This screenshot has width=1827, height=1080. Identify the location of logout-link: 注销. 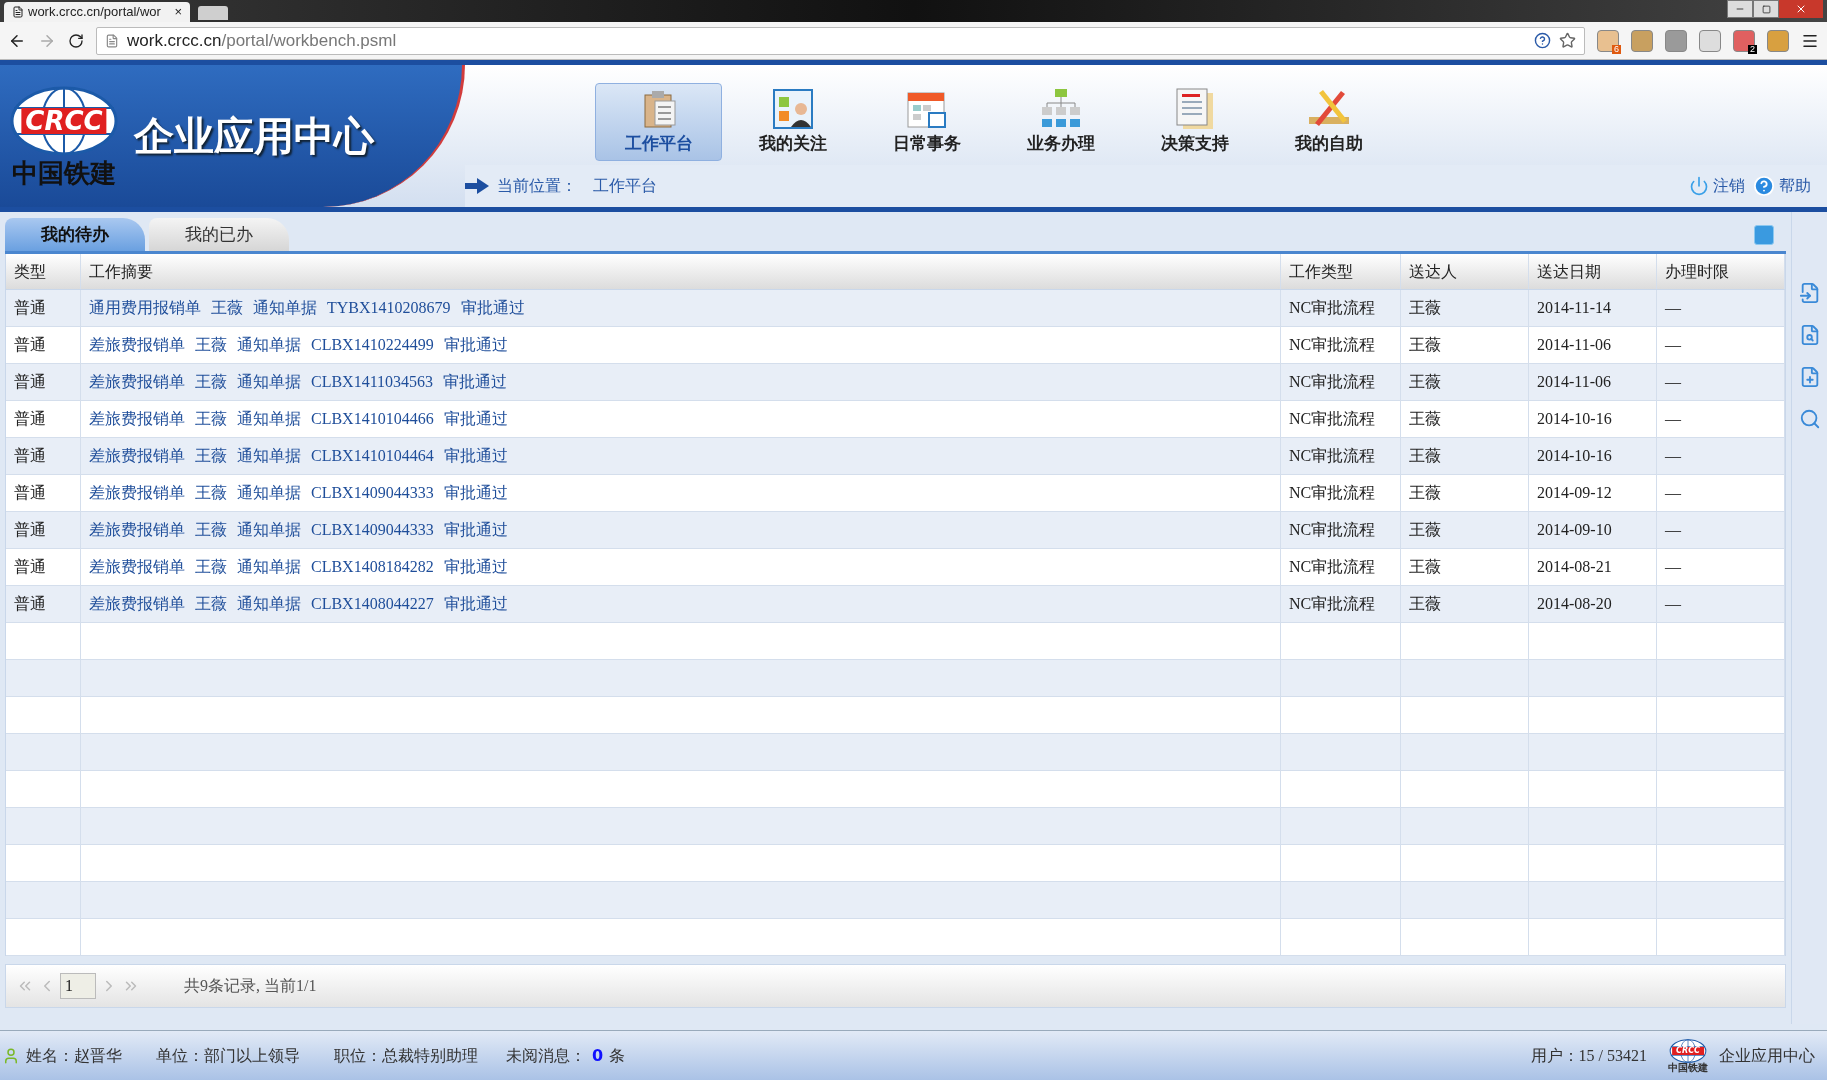
(1717, 186).